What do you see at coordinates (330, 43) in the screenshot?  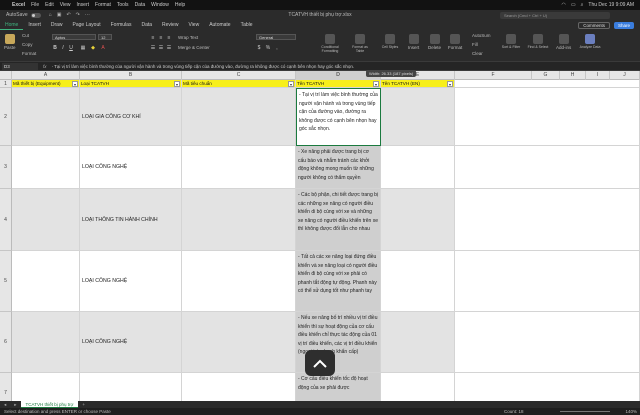 I see `conditional-formatting-button: Conditional Formatting` at bounding box center [330, 43].